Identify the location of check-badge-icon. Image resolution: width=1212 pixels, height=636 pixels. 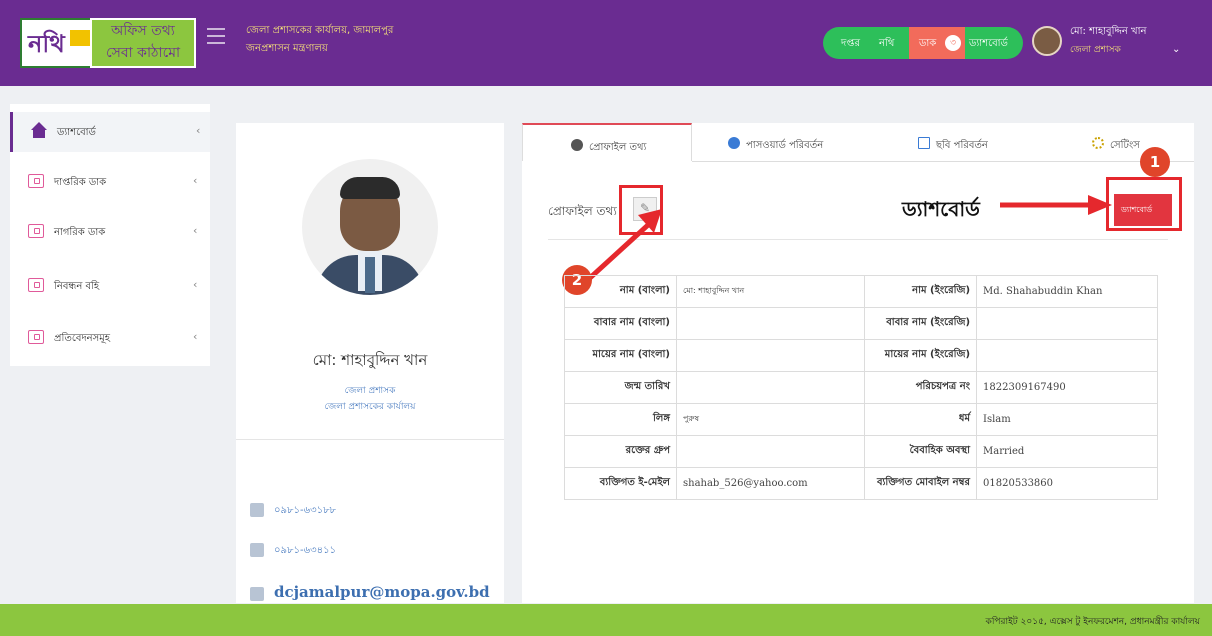
(734, 143).